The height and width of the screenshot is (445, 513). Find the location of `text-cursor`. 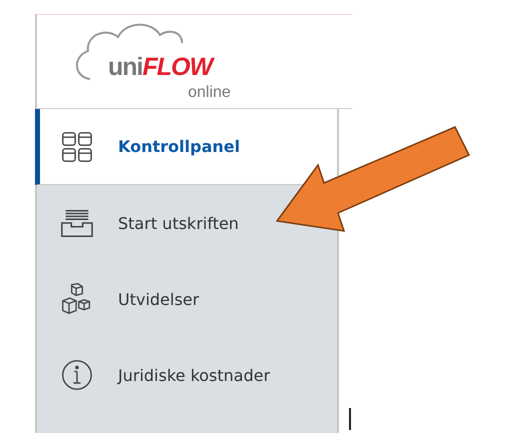

text-cursor is located at coordinates (350, 419).